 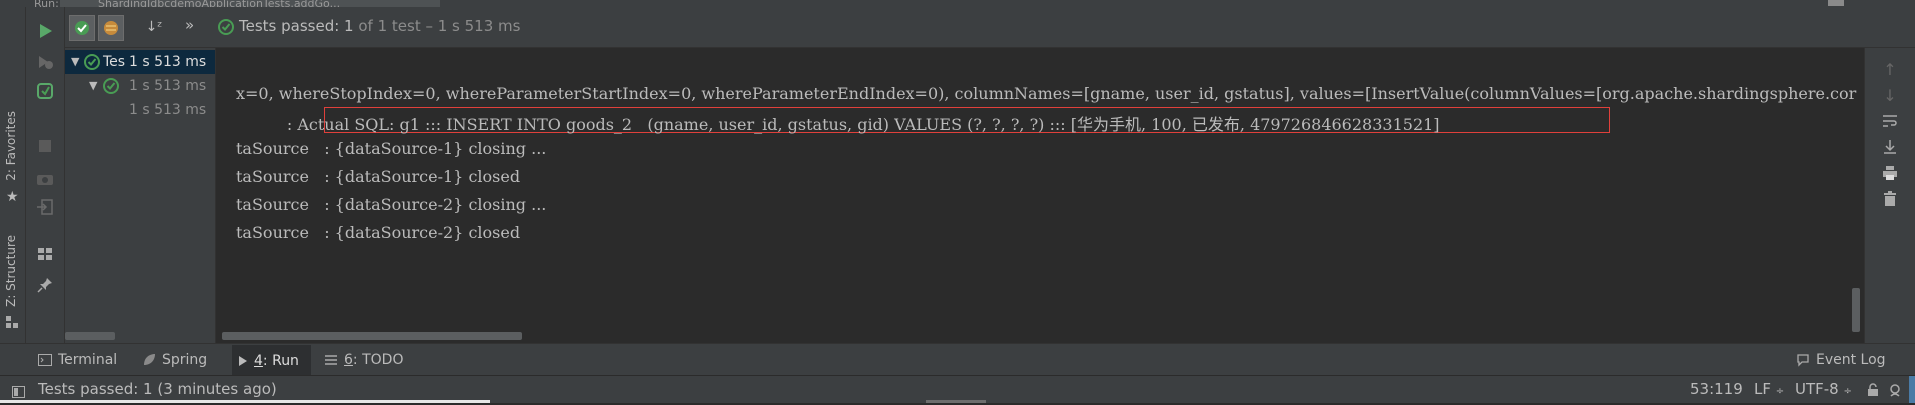 I want to click on favorites-tab-label: 2: Favorites, so click(x=11, y=146).